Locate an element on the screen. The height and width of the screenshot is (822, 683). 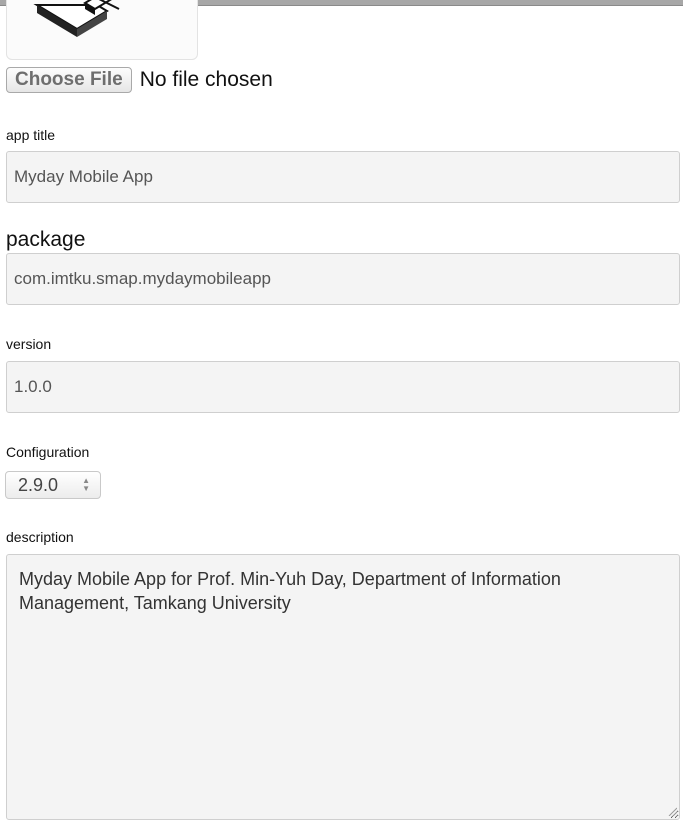
app-icon-image is located at coordinates (76, 18).